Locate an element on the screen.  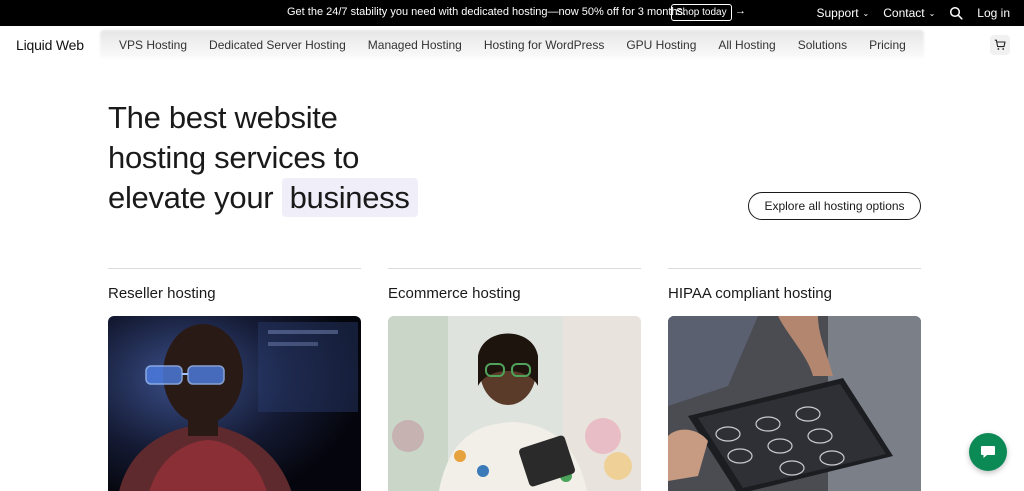
search-button is located at coordinates (956, 13).